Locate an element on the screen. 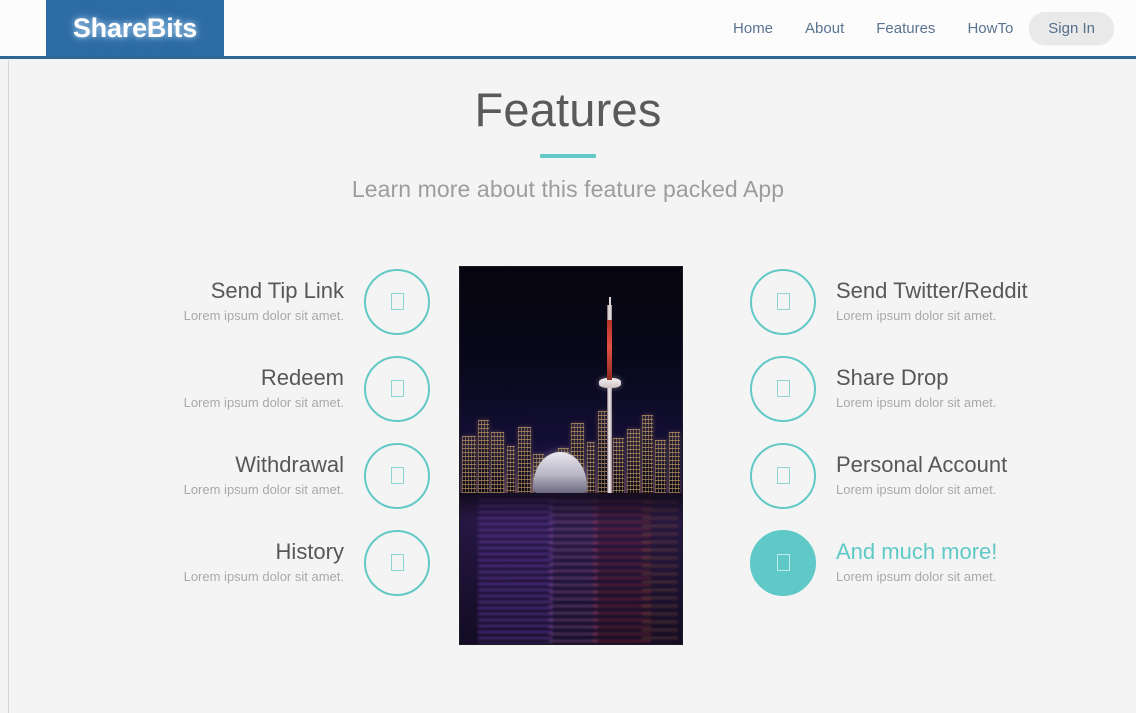  feature-item-history: History Lorem ipsum dolor sit amet. is located at coordinates (270, 562).